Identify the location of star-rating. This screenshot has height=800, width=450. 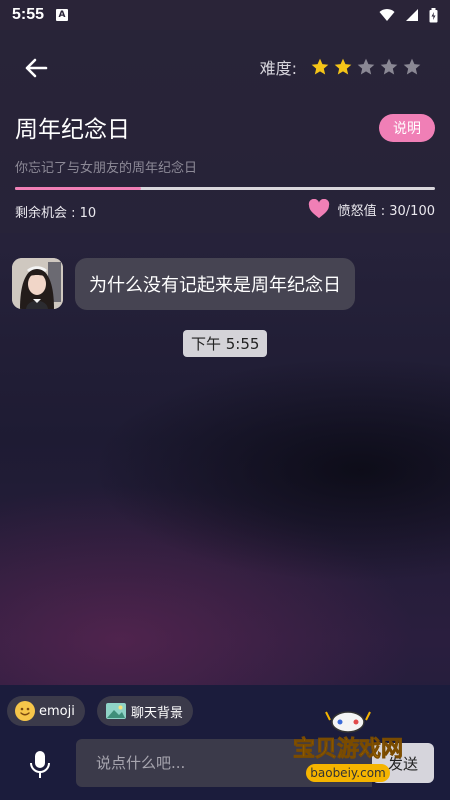
(364, 67).